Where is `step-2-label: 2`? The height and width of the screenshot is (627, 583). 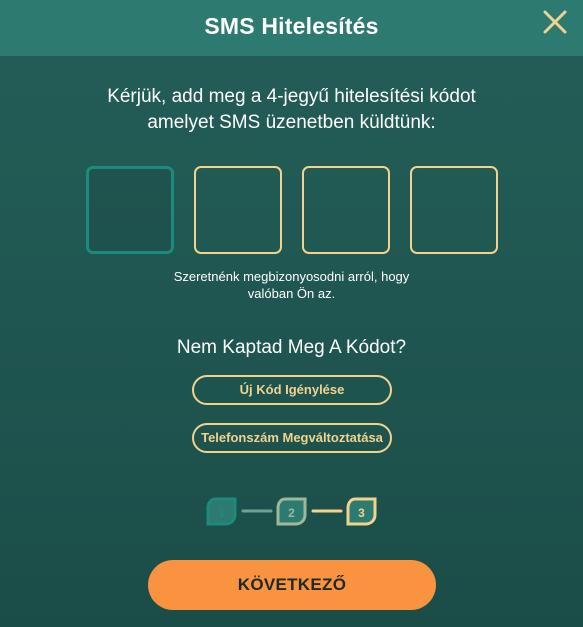 step-2-label: 2 is located at coordinates (291, 513).